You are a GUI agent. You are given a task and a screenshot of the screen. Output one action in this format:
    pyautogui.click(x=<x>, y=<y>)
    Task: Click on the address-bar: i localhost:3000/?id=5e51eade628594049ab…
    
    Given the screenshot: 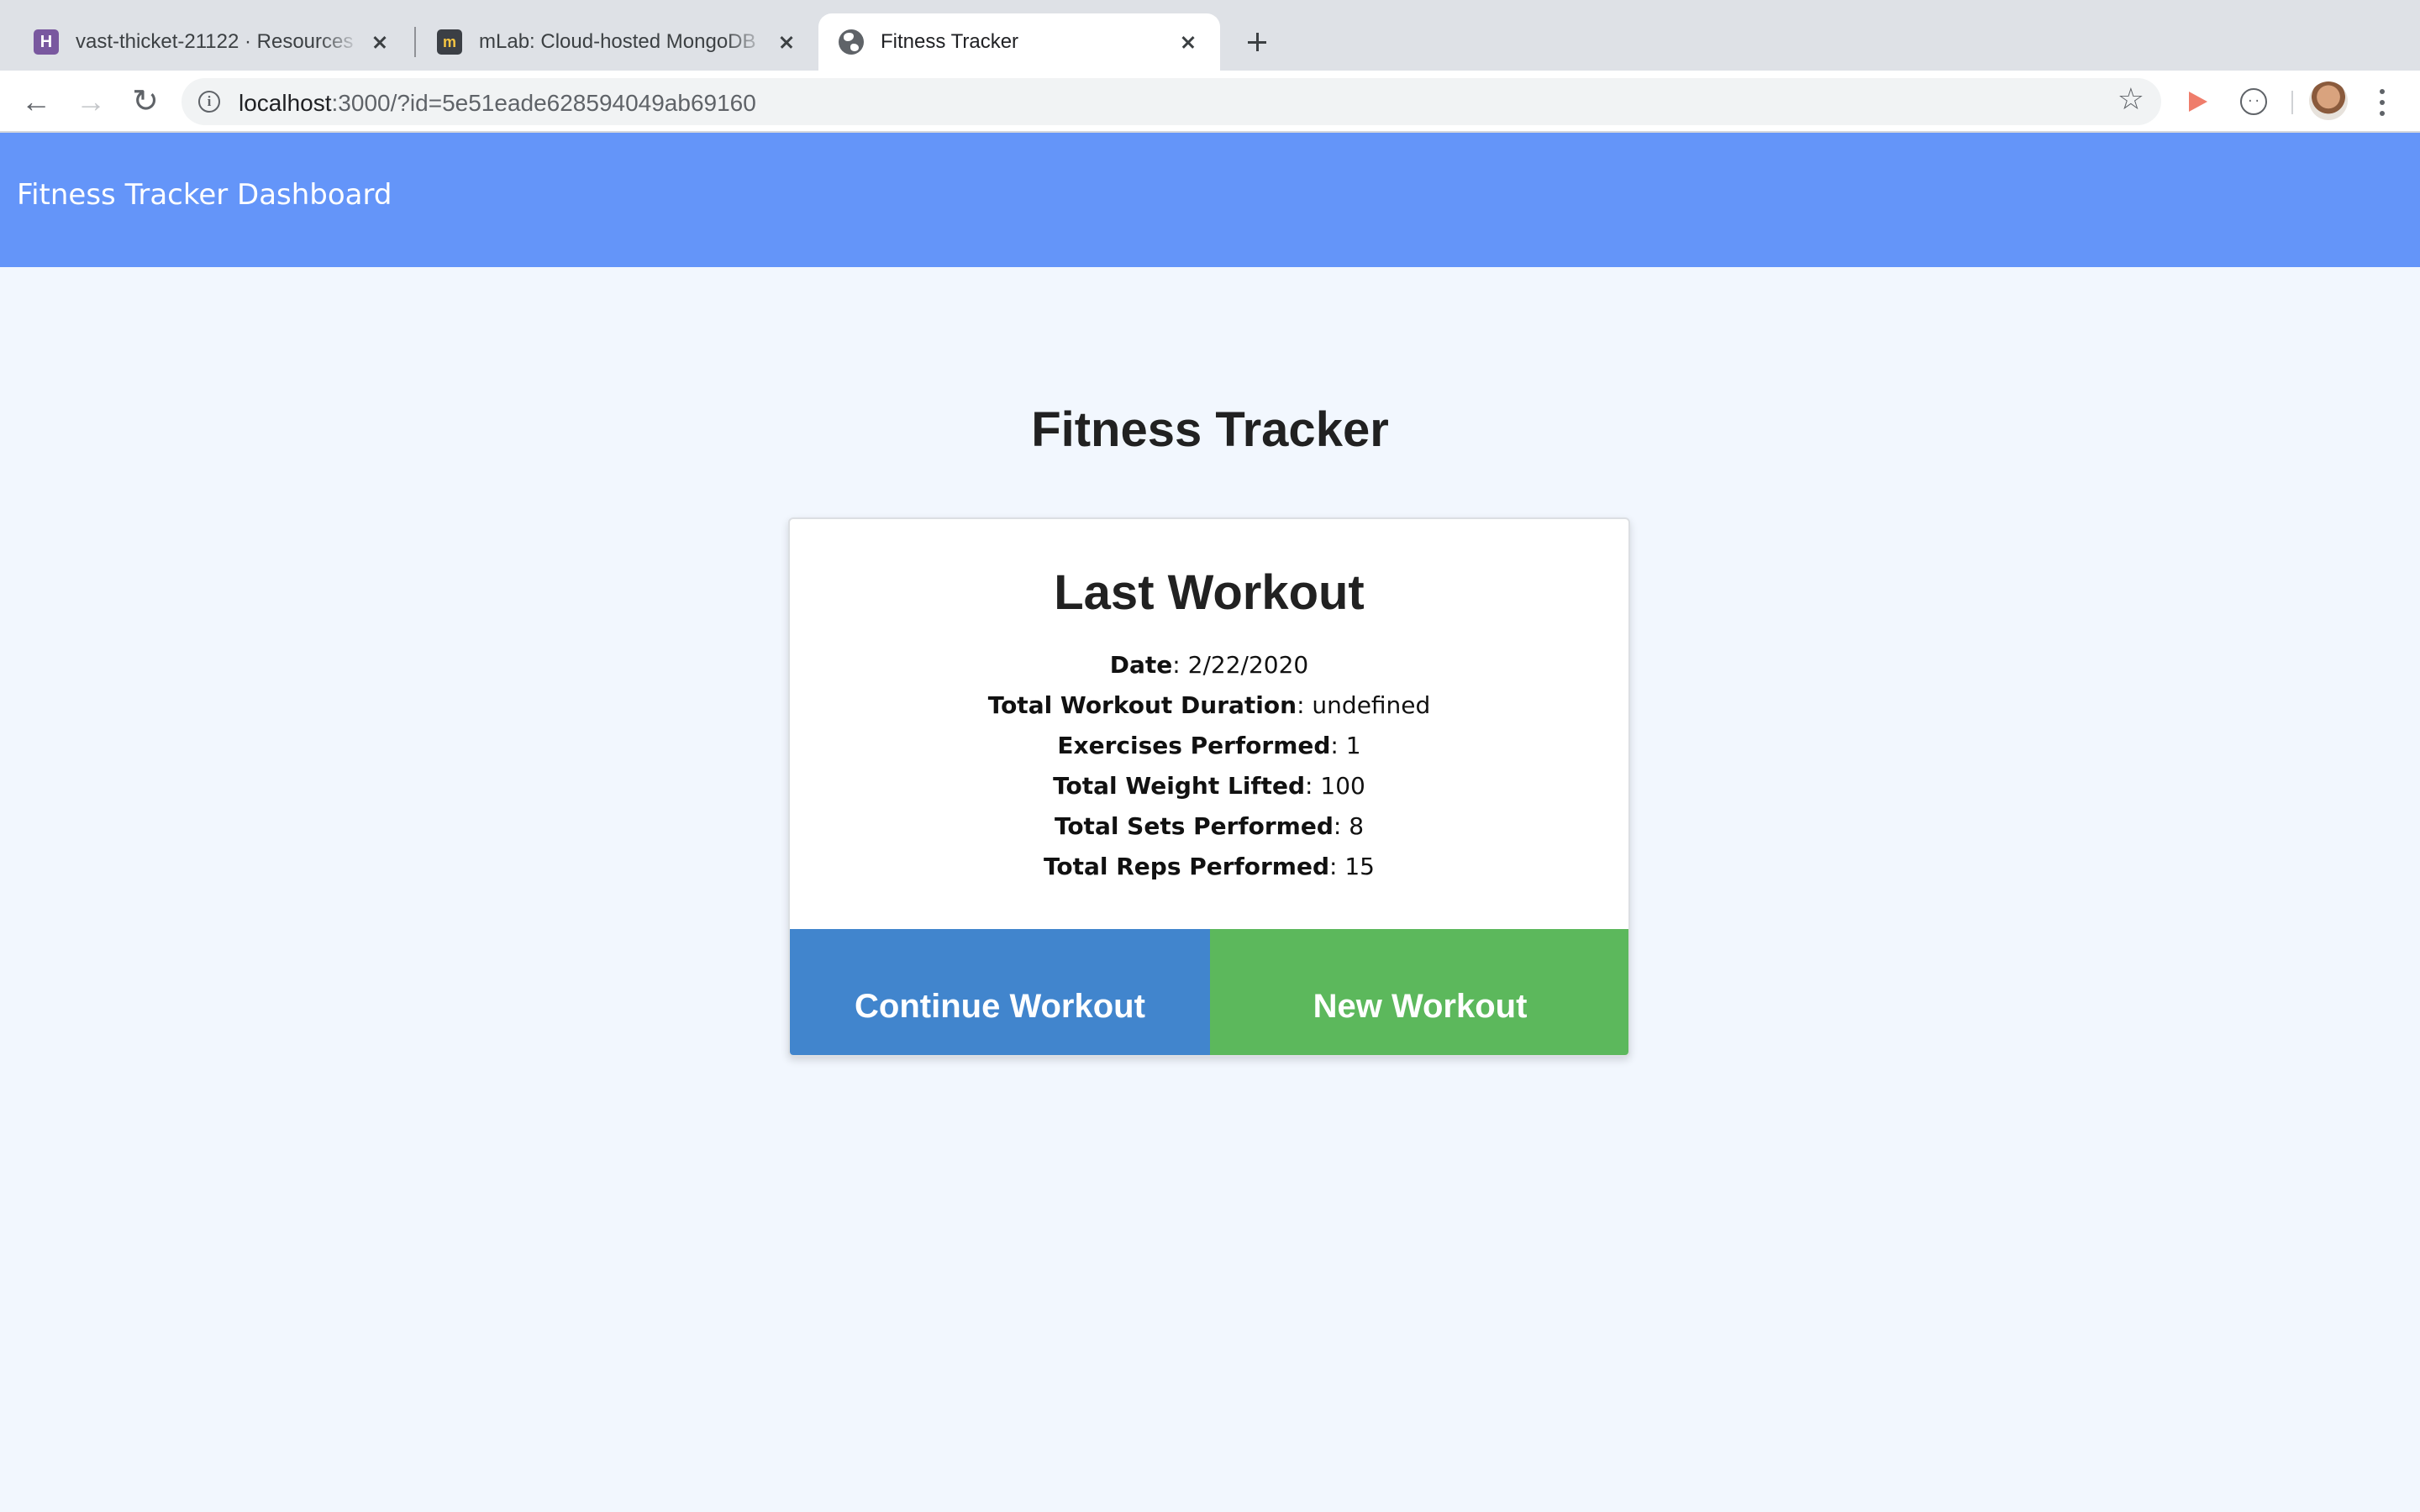 What is the action you would take?
    pyautogui.click(x=1171, y=101)
    